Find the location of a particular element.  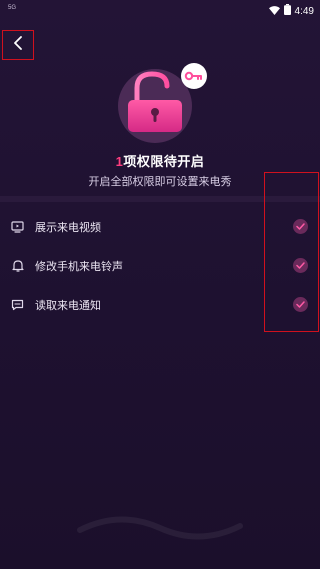

permission-label: 修改手机来电铃声 is located at coordinates (79, 266).